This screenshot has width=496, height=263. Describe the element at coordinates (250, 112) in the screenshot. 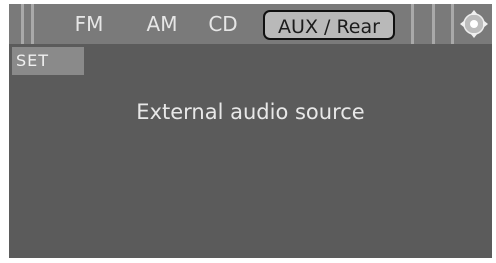

I see `audio-source-message: External audio source` at that location.